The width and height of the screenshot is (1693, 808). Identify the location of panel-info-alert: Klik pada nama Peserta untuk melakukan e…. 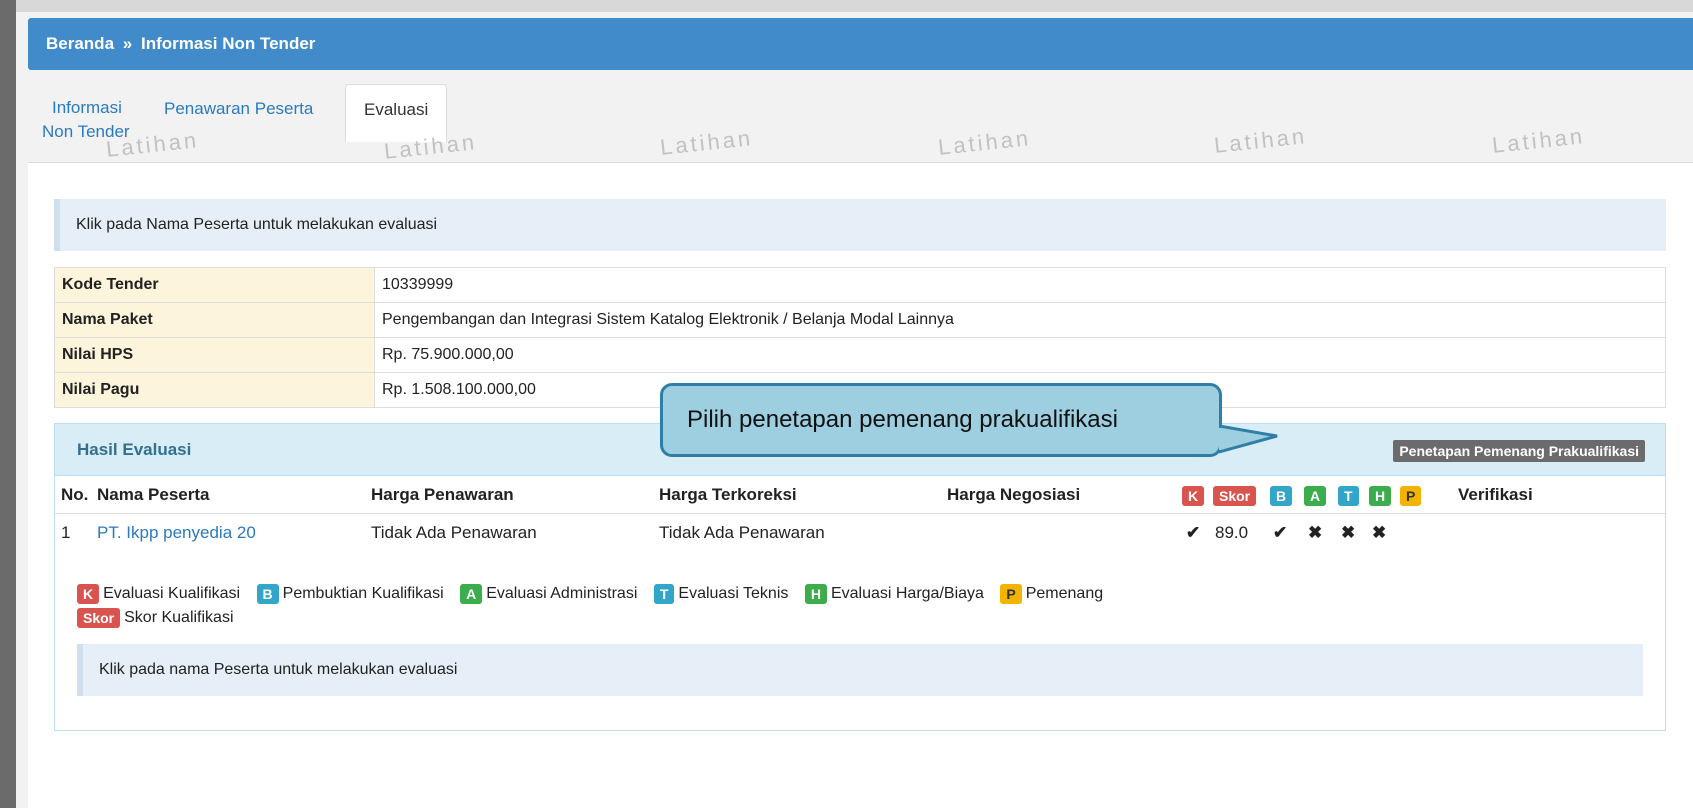
(860, 670).